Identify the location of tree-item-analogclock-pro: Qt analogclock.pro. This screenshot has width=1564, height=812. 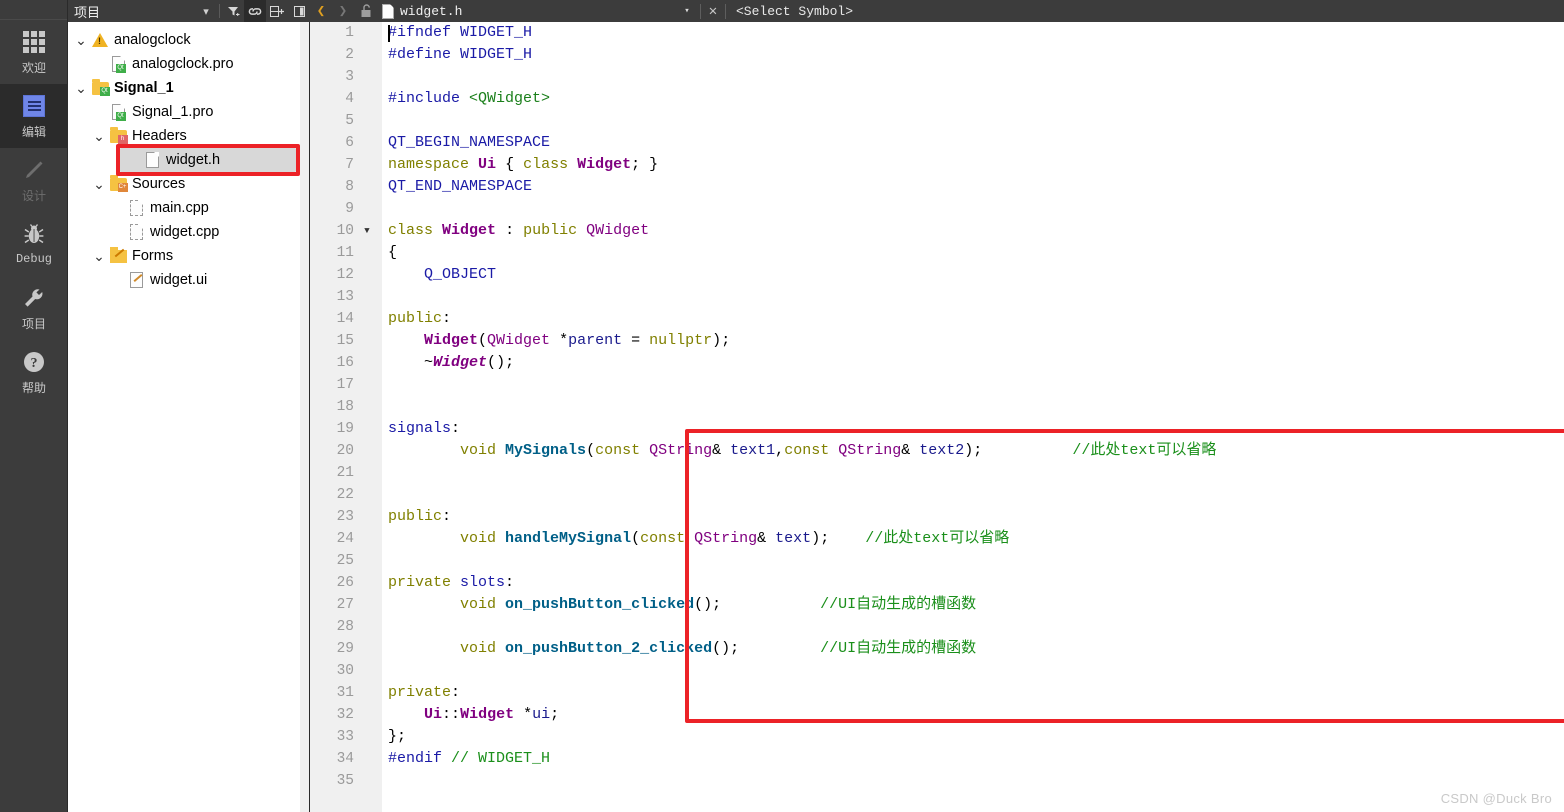
(189, 64).